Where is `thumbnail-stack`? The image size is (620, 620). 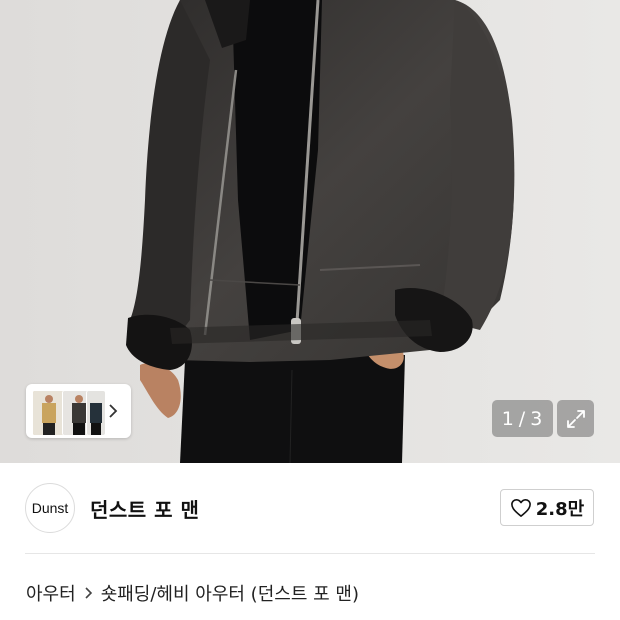 thumbnail-stack is located at coordinates (68, 412).